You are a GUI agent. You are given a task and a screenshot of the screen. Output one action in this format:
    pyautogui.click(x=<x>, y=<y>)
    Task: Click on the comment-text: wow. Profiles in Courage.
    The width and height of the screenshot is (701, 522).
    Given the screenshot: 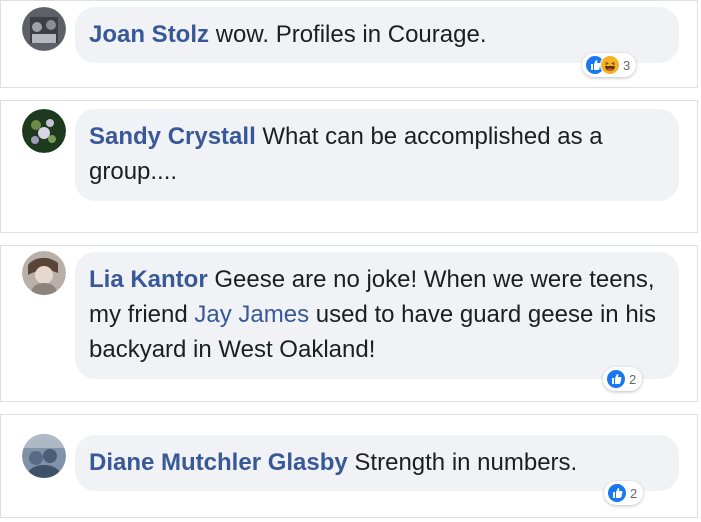 What is the action you would take?
    pyautogui.click(x=351, y=34)
    